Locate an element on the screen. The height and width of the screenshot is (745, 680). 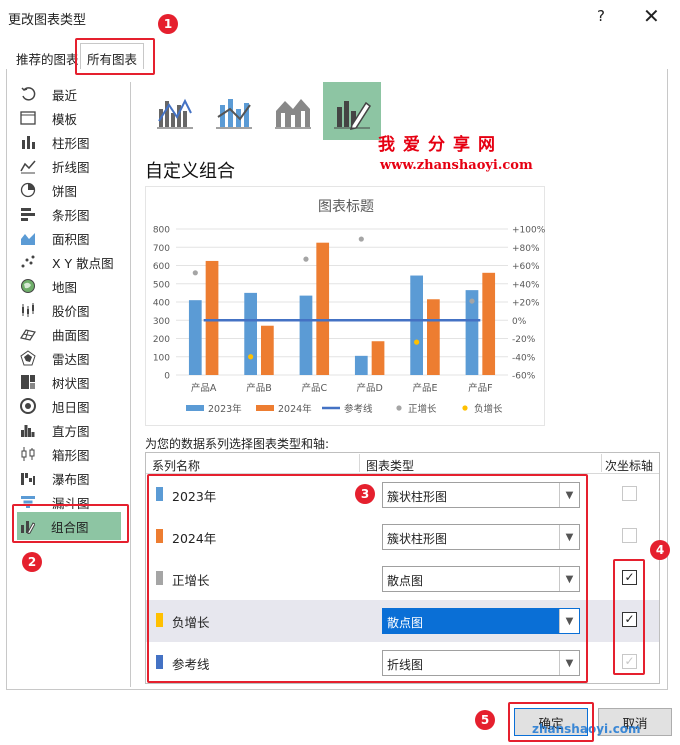
funnel-chart-icon is located at coordinates (28, 502).